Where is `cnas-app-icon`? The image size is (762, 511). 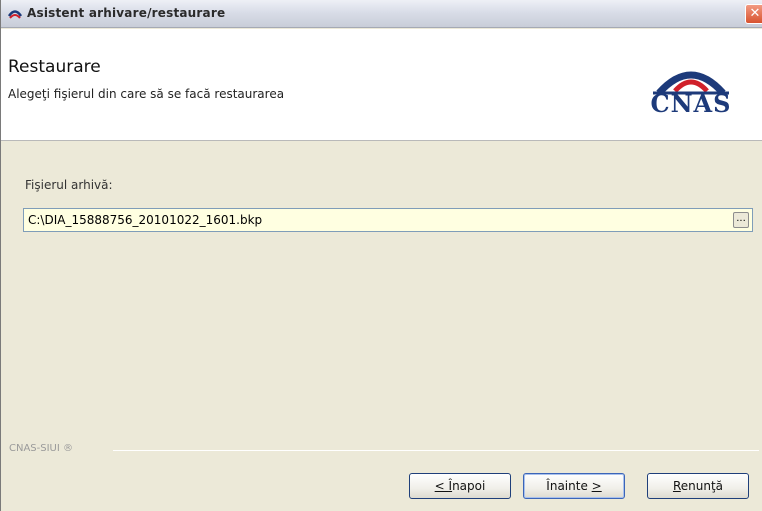
cnas-app-icon is located at coordinates (15, 14).